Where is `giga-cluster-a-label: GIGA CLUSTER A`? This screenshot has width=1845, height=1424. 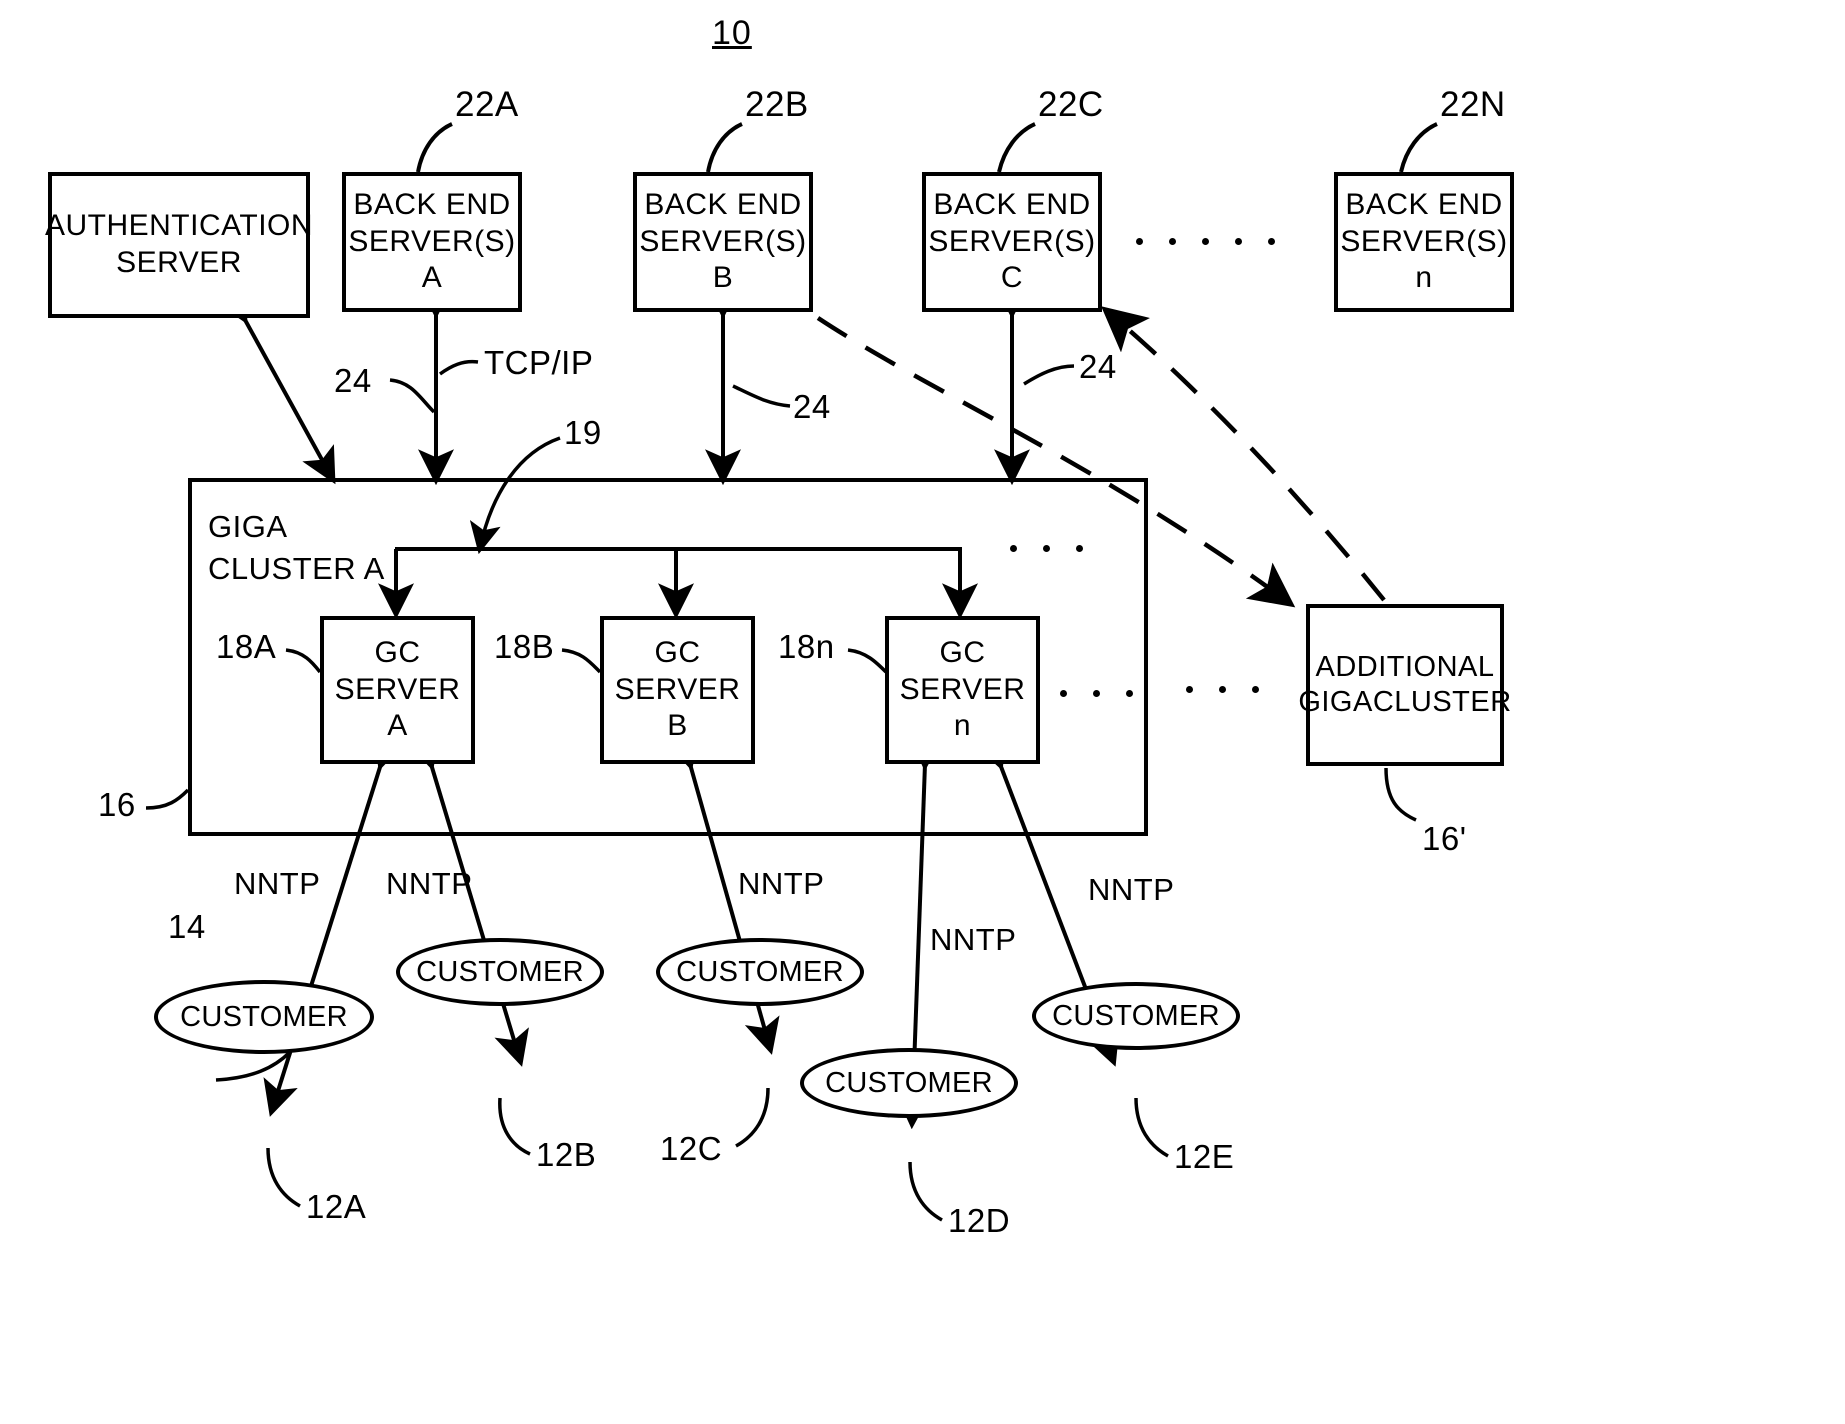 giga-cluster-a-label: GIGA CLUSTER A is located at coordinates (296, 548).